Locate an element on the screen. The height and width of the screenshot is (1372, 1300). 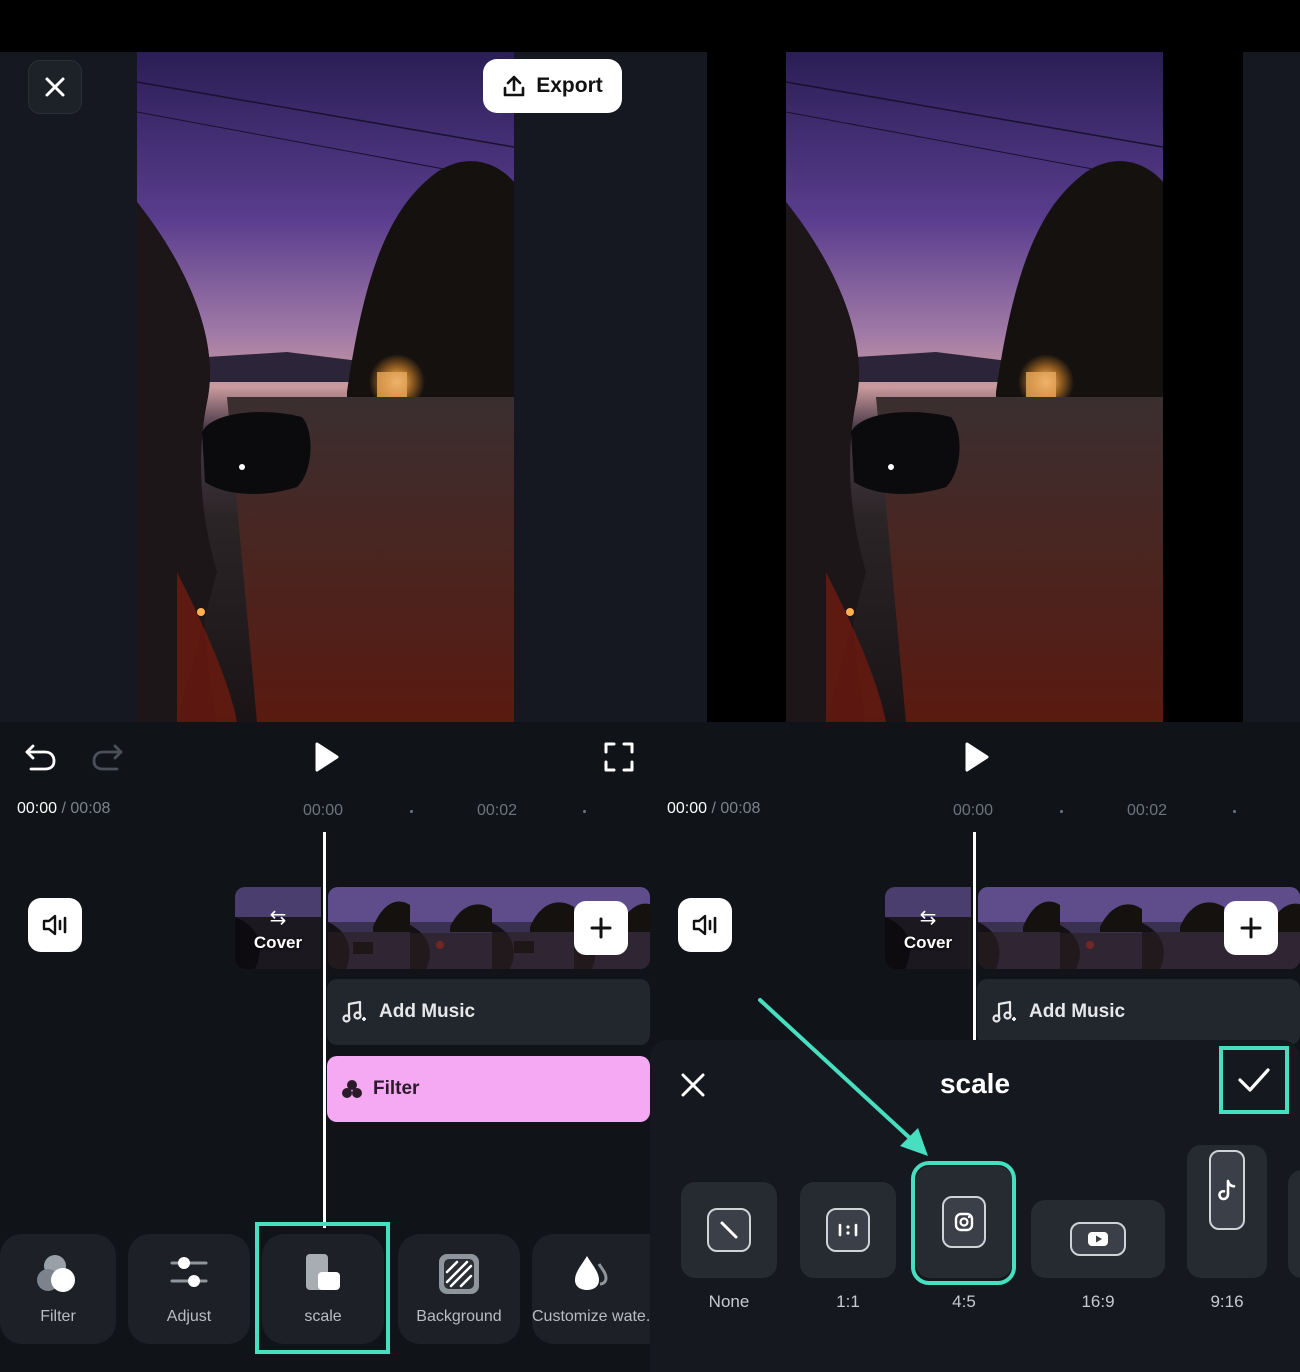
ratio-label: 1:1 is located at coordinates (848, 1301).